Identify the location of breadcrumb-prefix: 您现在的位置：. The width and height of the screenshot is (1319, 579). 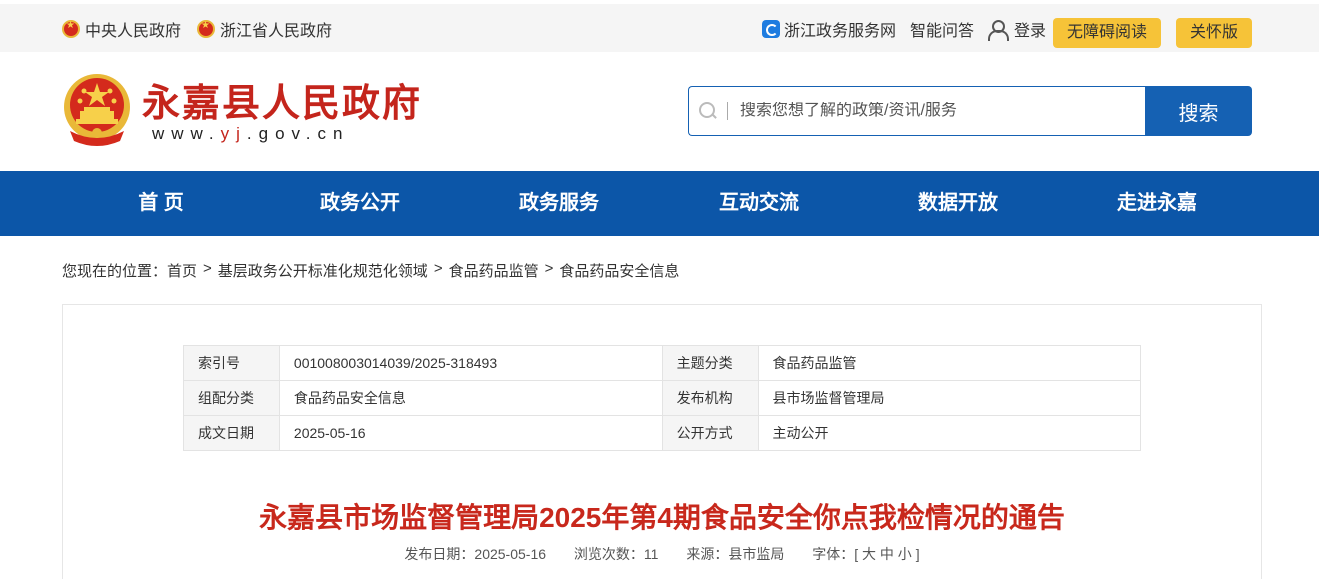
(115, 271).